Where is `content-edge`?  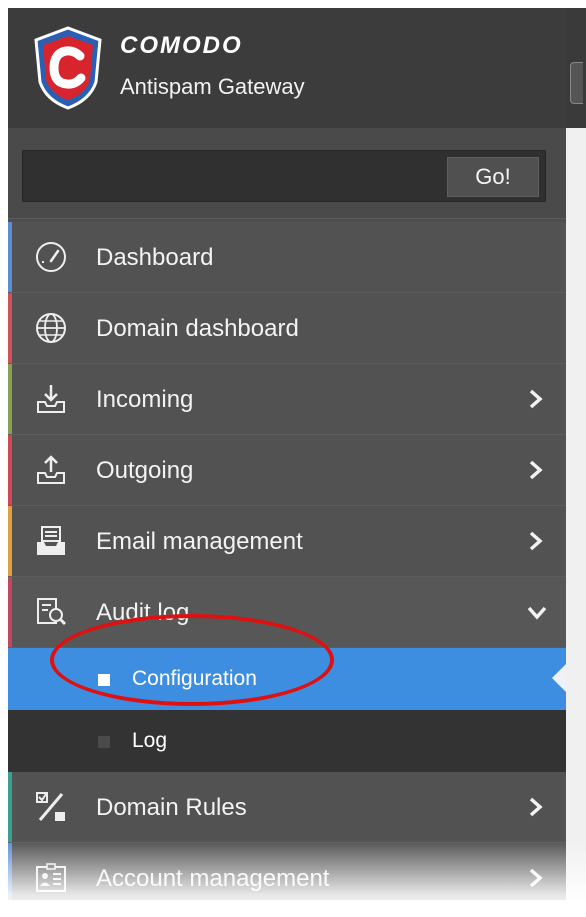 content-edge is located at coordinates (576, 454).